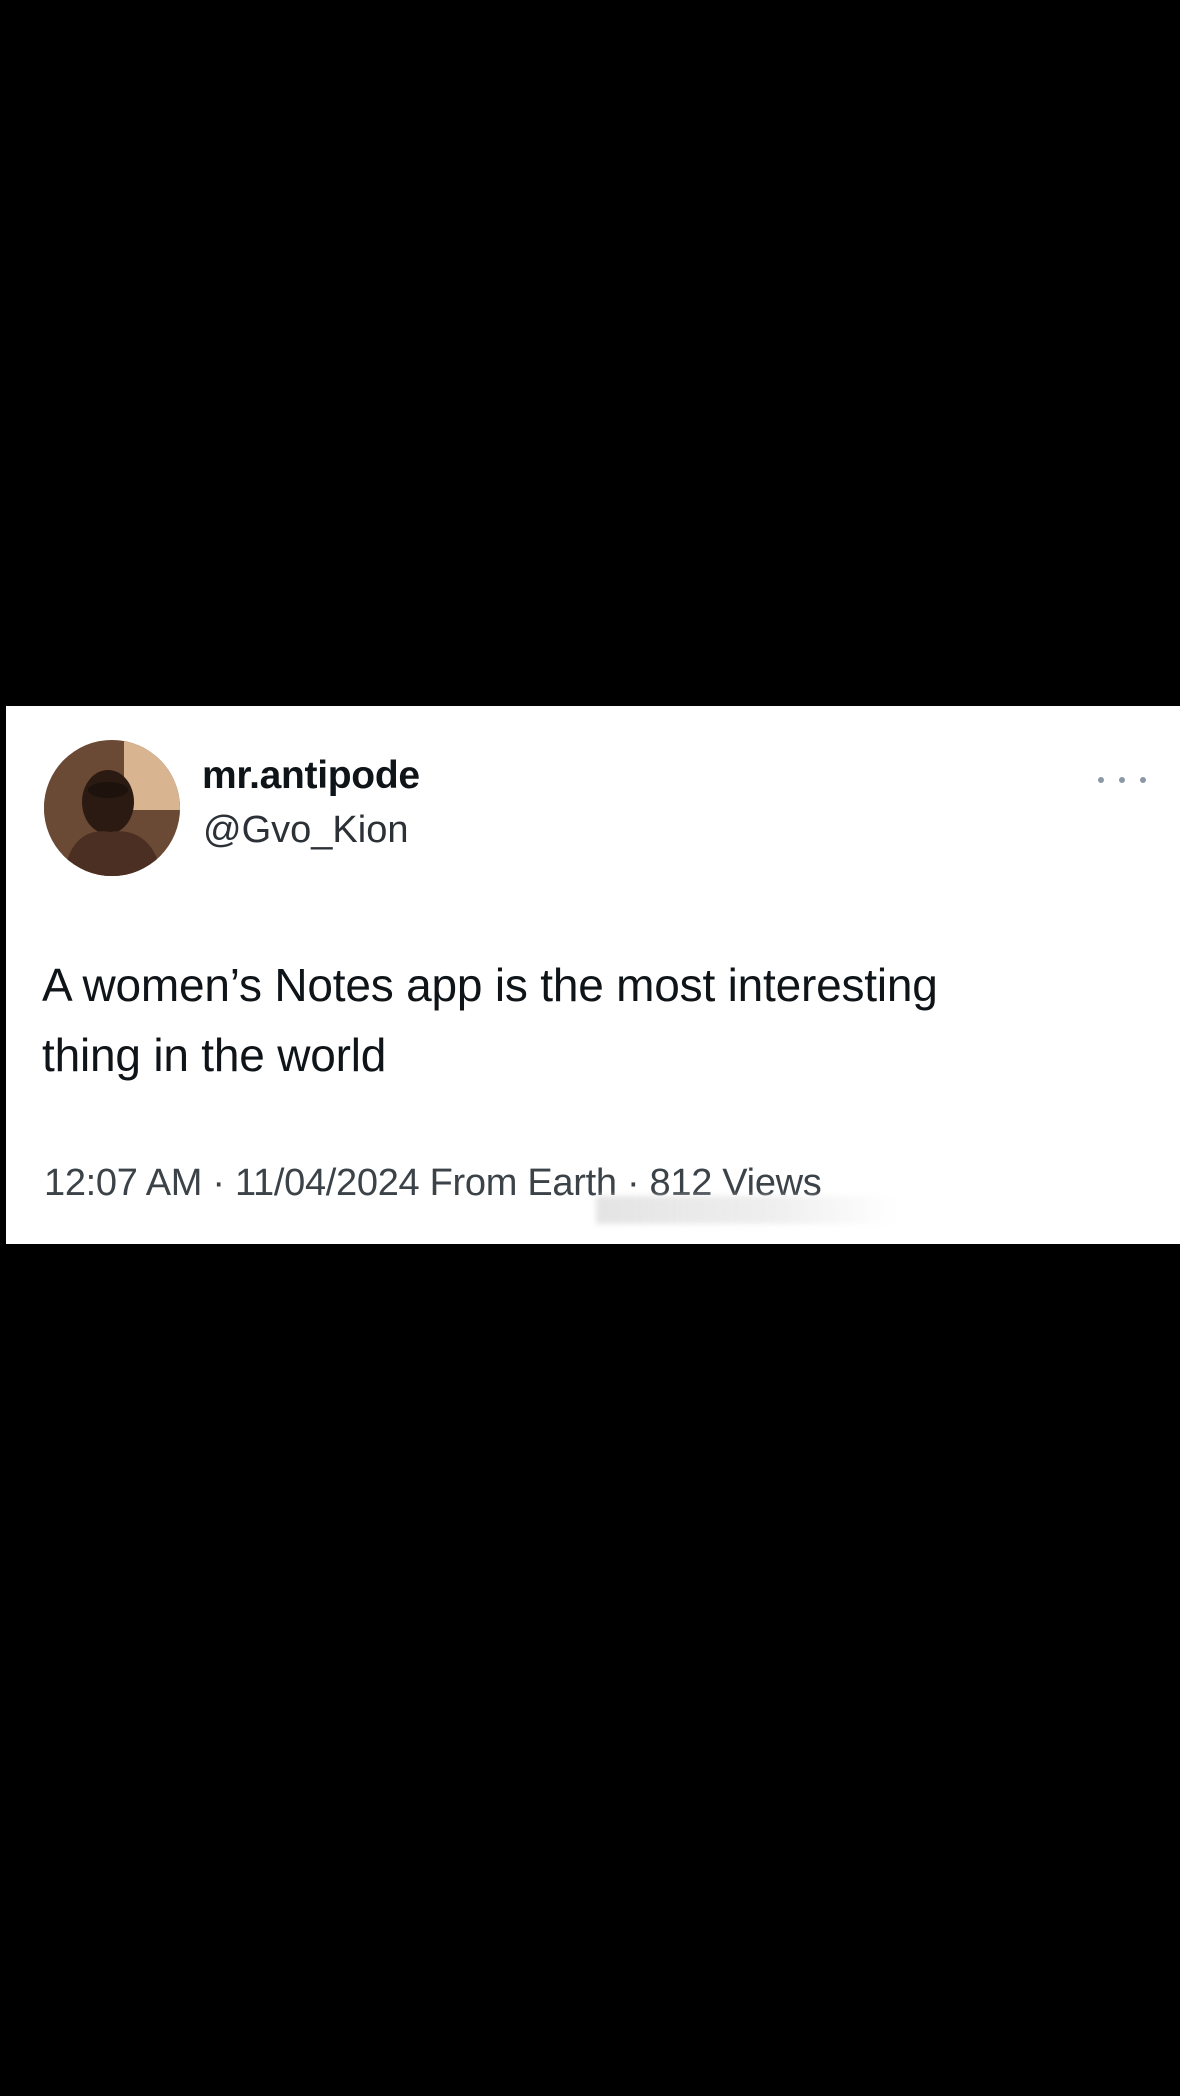 Image resolution: width=1180 pixels, height=2096 pixels. I want to click on profile-photo-icon, so click(112, 808).